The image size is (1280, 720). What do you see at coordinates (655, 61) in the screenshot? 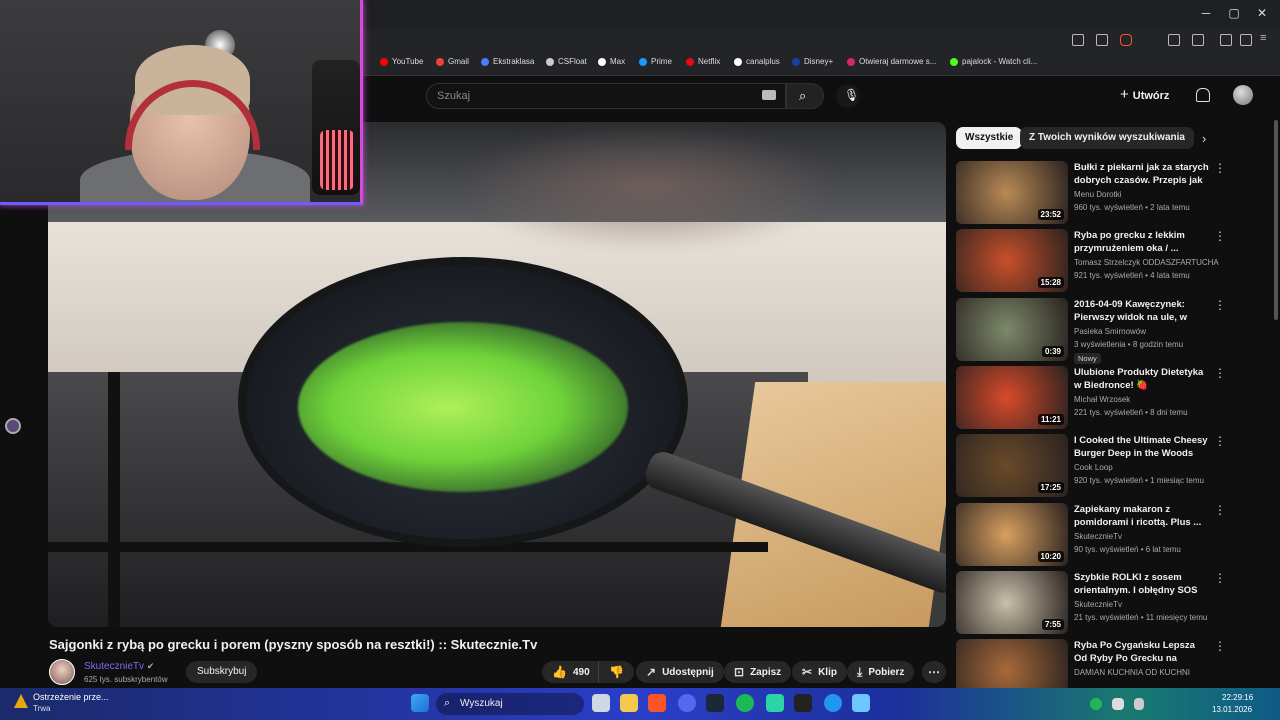
I see `bookmark-prime: Prime` at bounding box center [655, 61].